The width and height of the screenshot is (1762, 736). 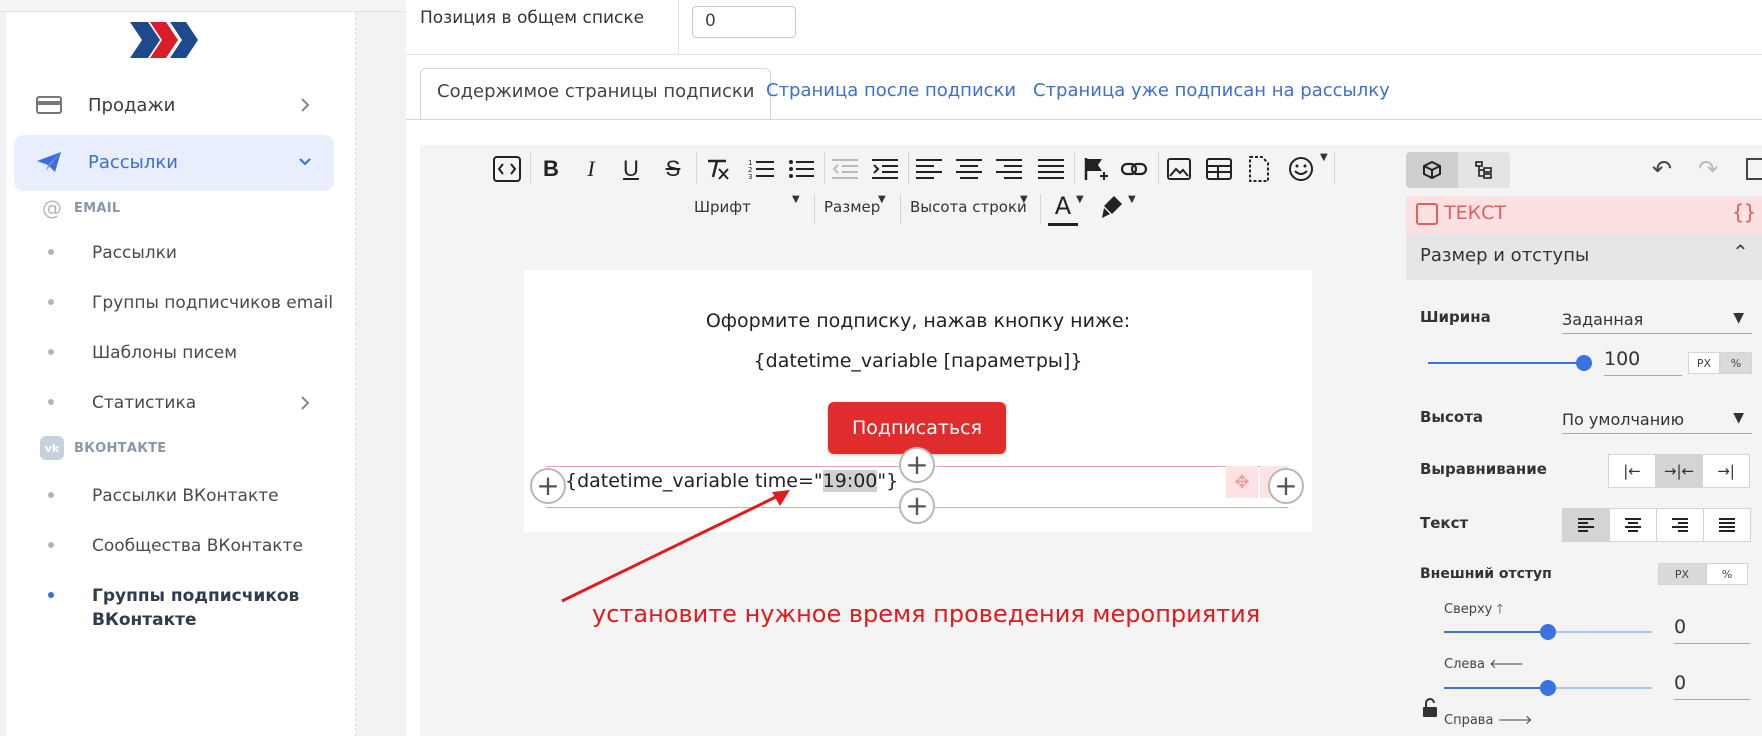 What do you see at coordinates (1754, 169) in the screenshot?
I see `fullscreen-icon` at bounding box center [1754, 169].